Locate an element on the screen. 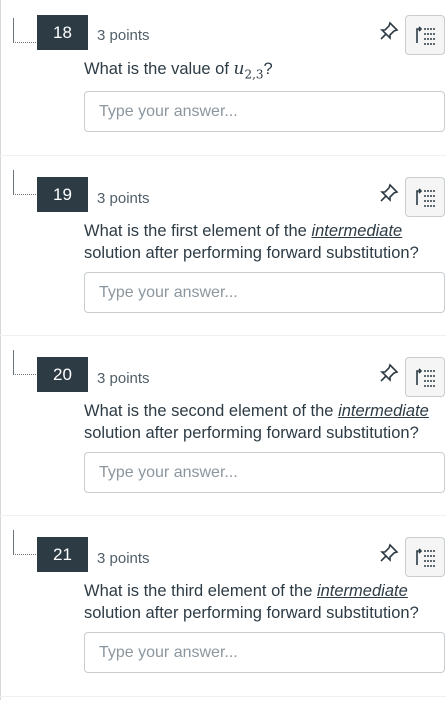 Image resolution: width=446 pixels, height=702 pixels. question-text-line1: What is the third element of the is located at coordinates (200, 591).